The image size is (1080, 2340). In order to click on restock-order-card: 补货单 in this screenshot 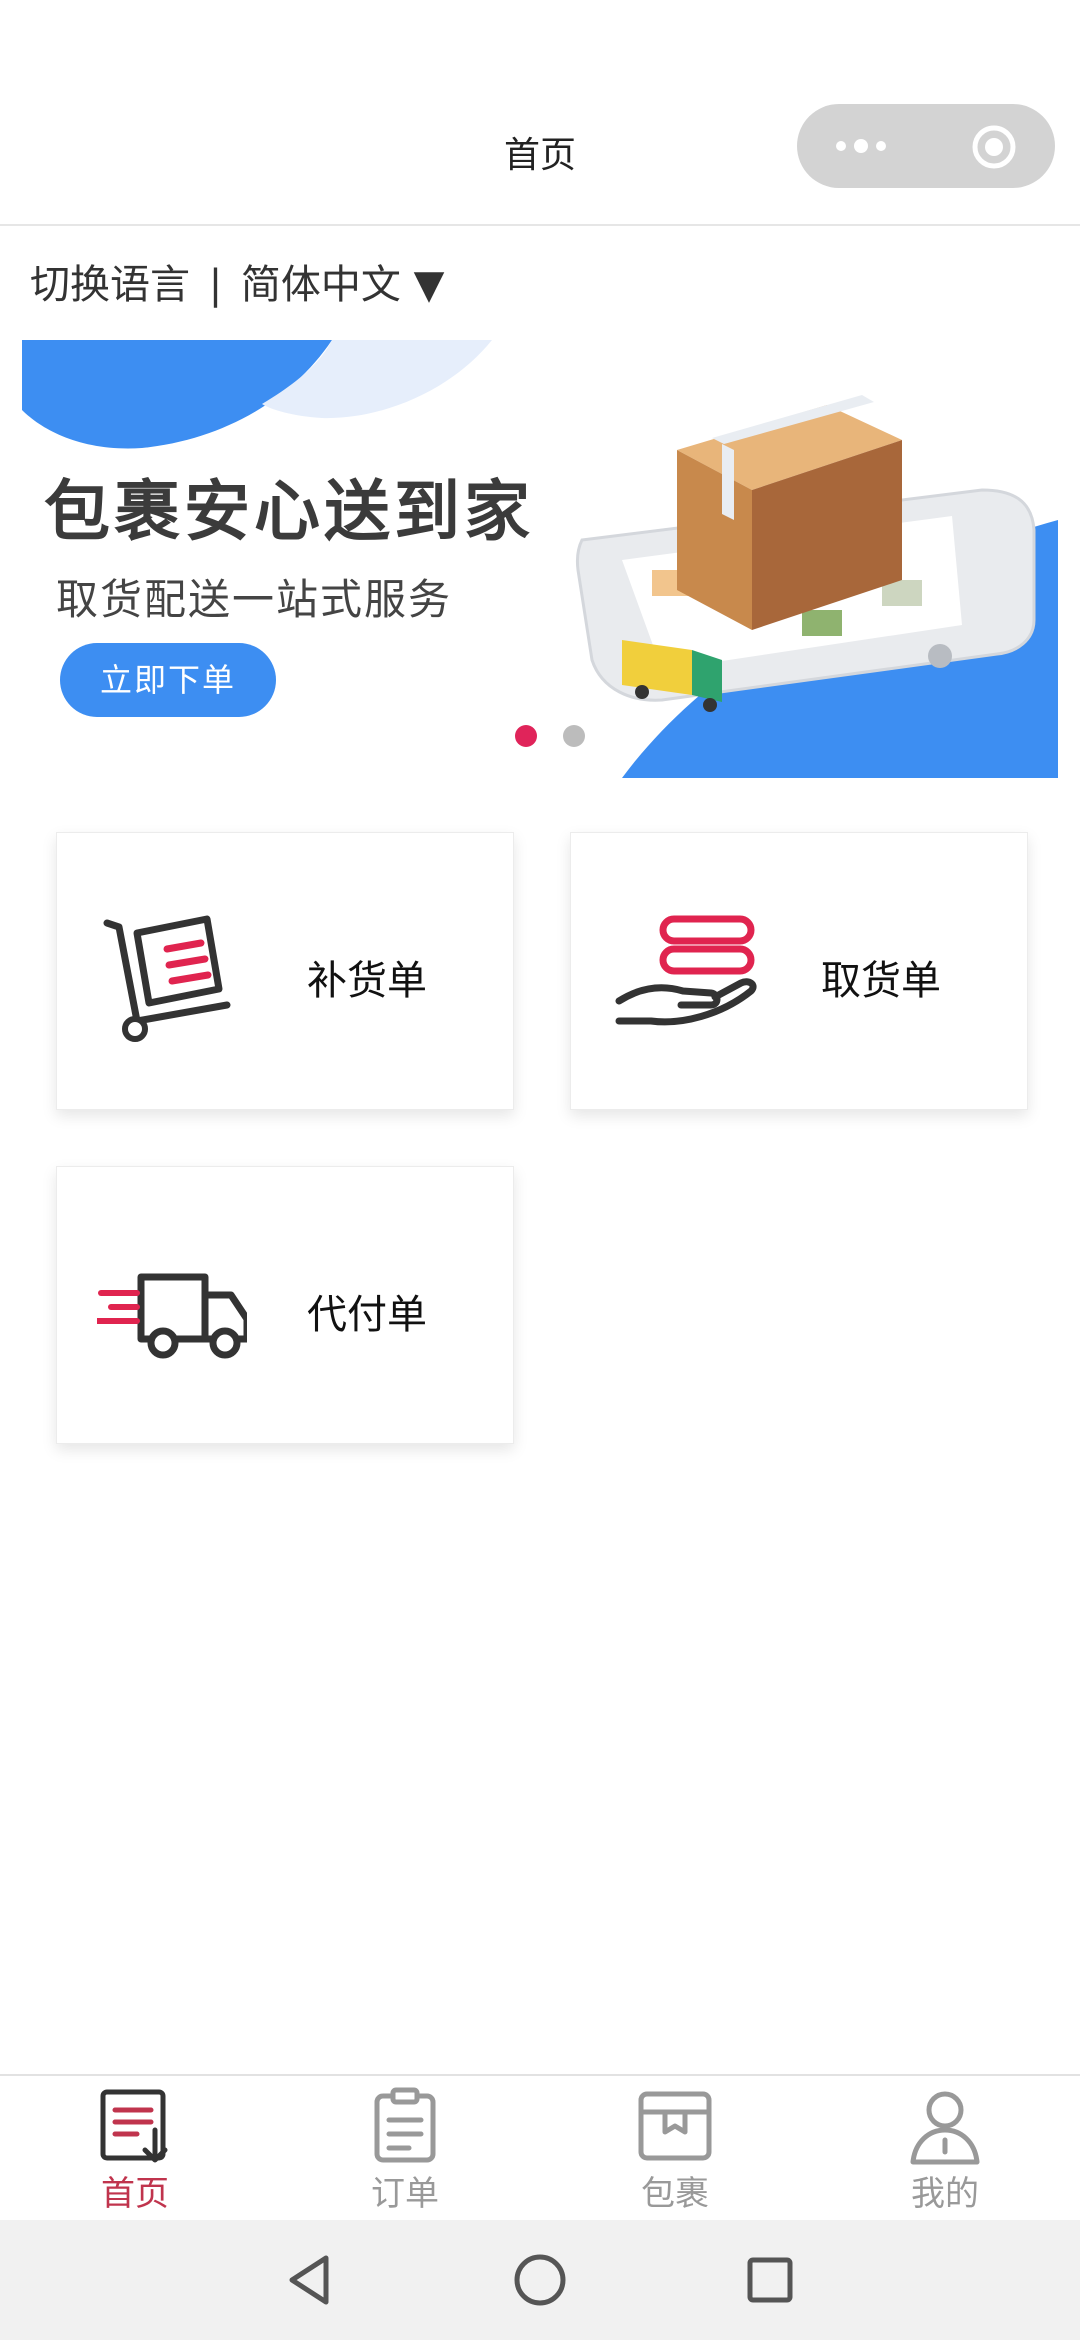, I will do `click(285, 971)`.